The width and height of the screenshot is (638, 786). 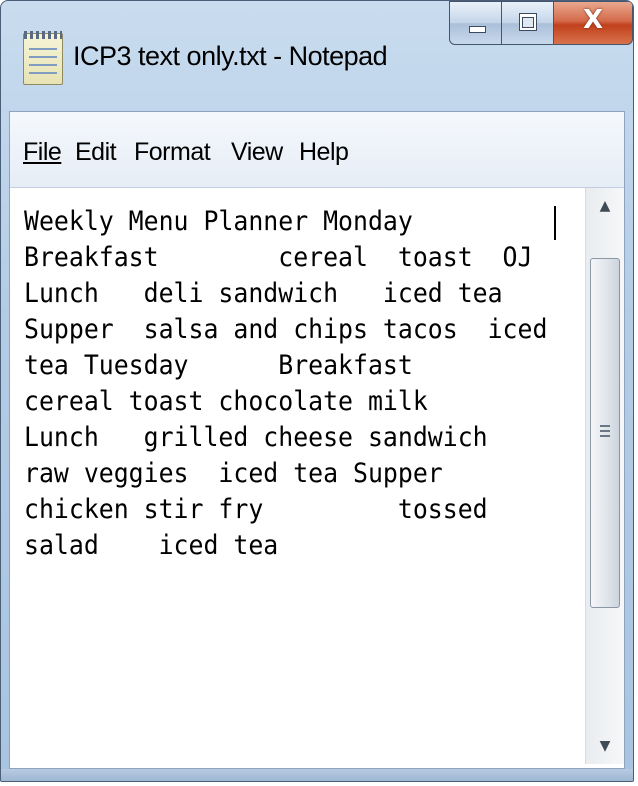 What do you see at coordinates (317, 775) in the screenshot?
I see `window-bottom-frame` at bounding box center [317, 775].